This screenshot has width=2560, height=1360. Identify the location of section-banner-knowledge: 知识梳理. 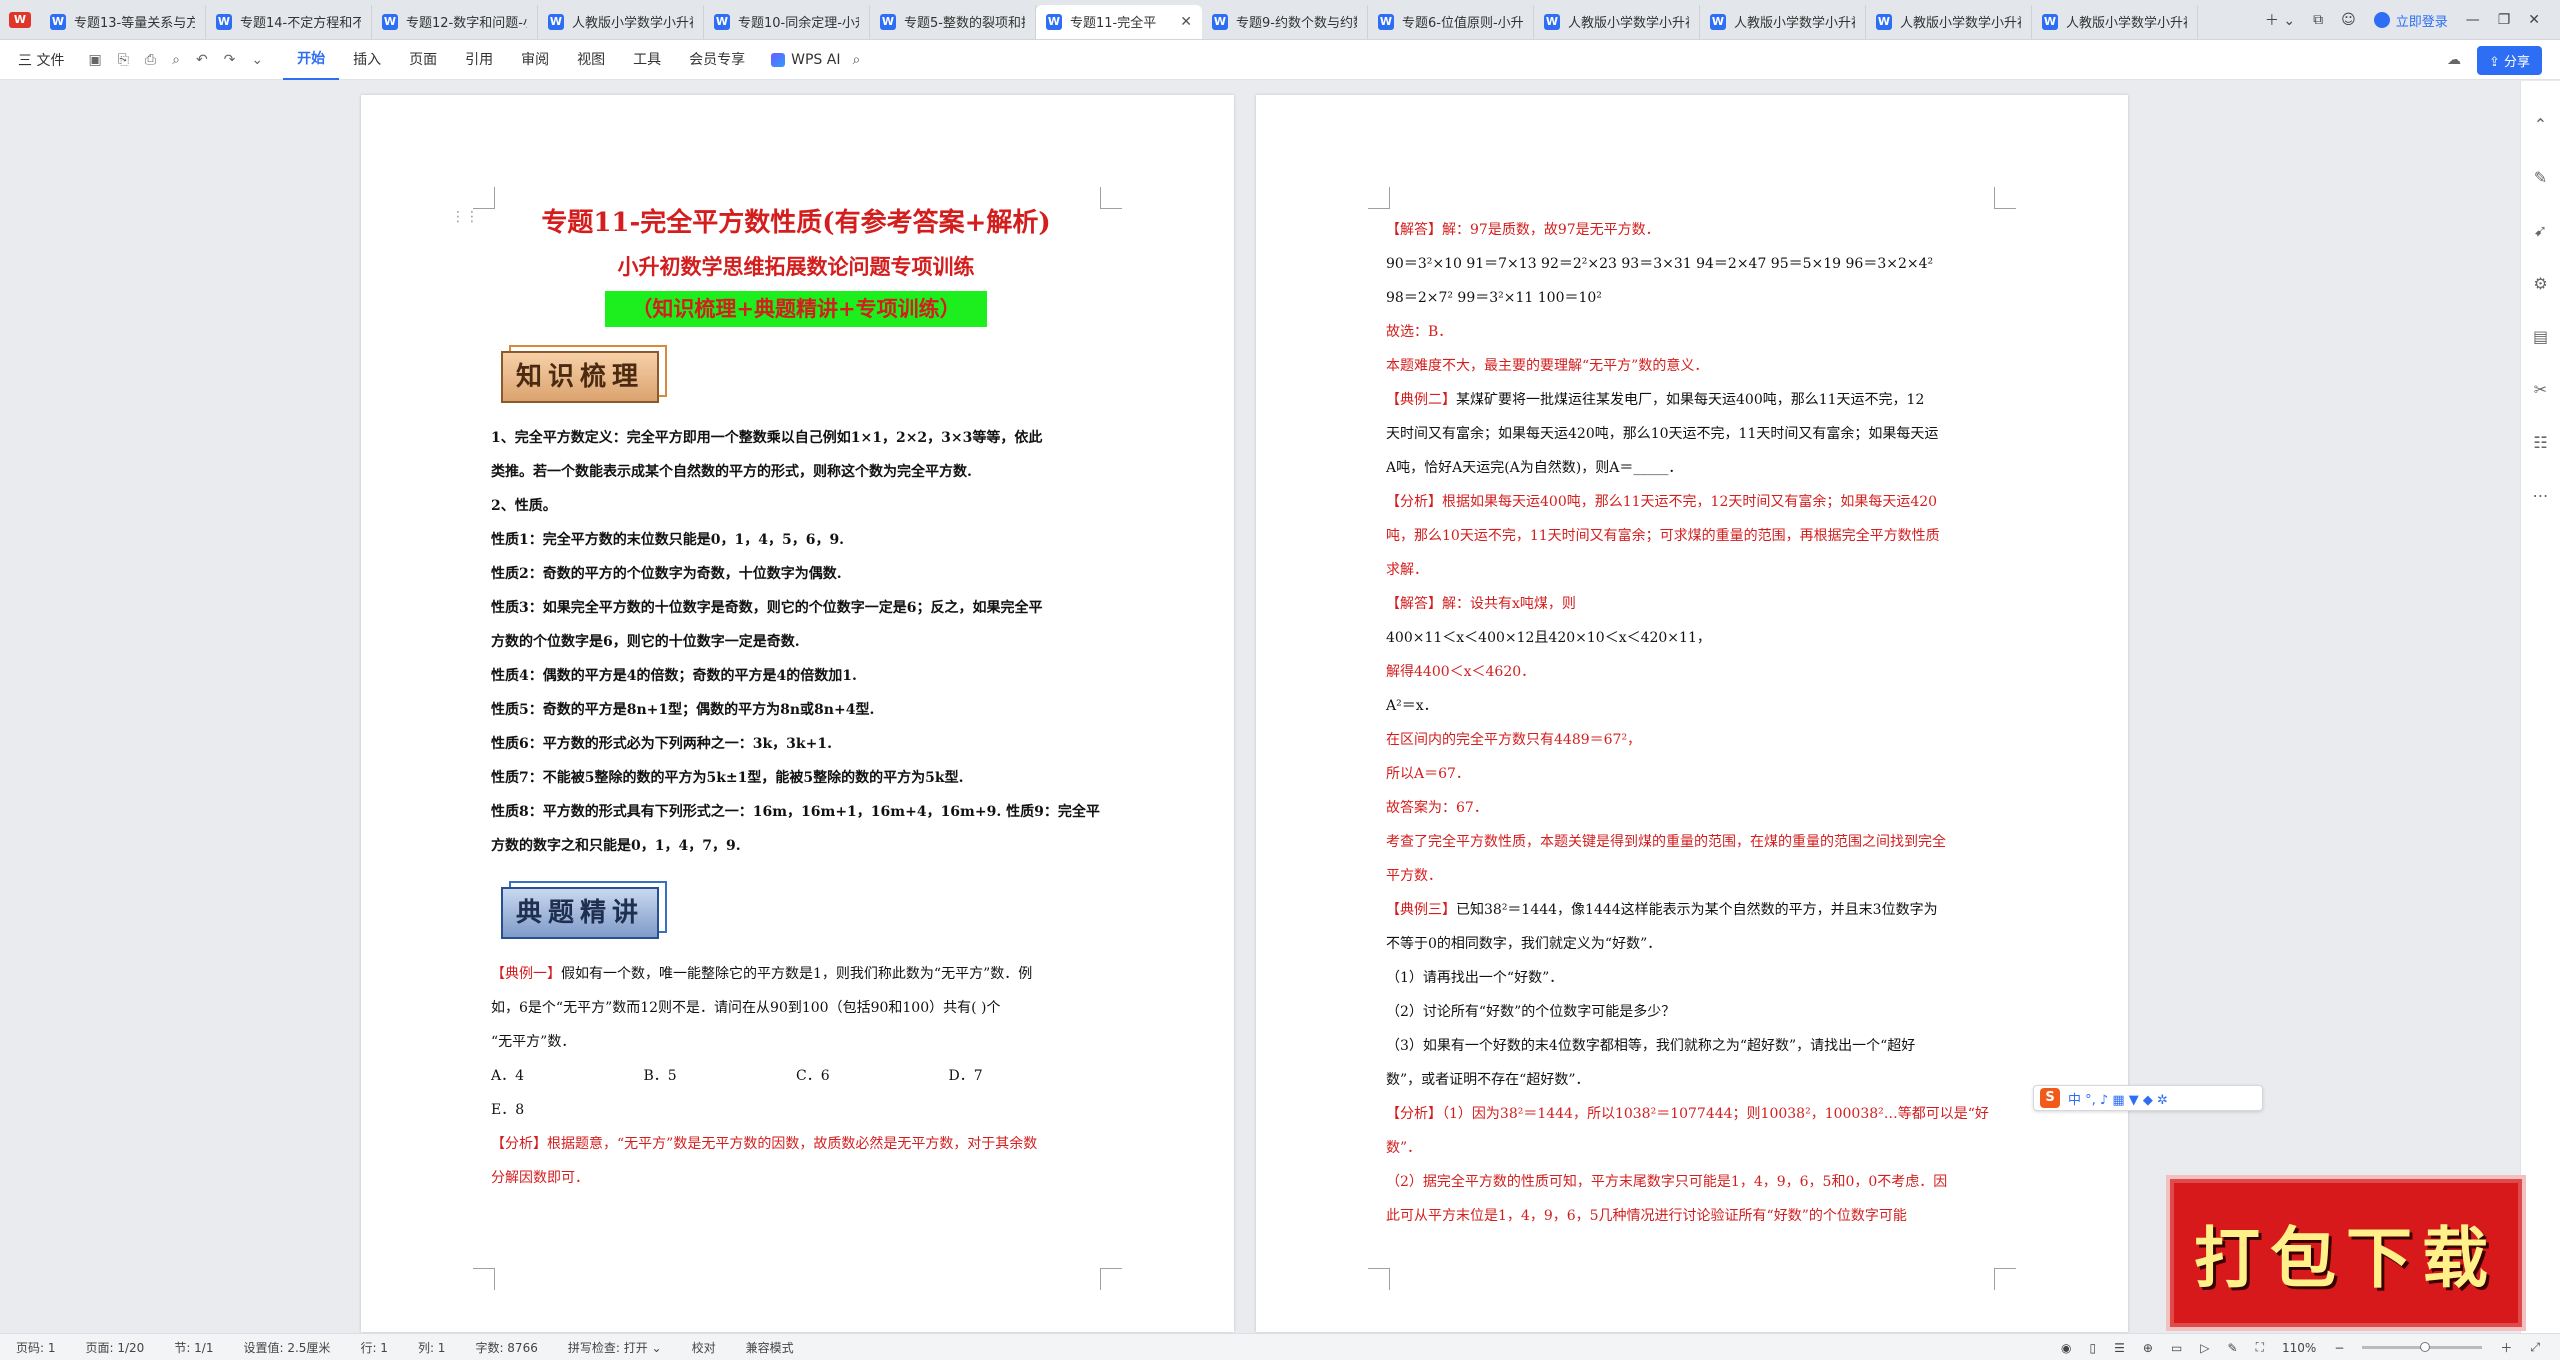
(584, 374).